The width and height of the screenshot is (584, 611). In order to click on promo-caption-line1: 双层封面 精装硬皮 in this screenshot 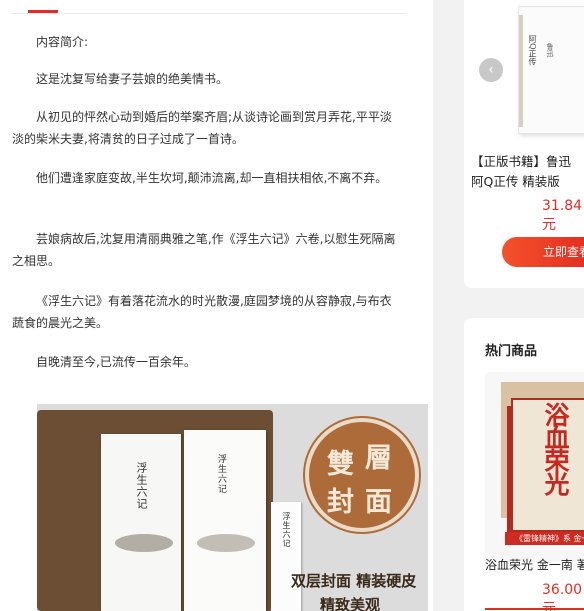, I will do `click(354, 581)`.